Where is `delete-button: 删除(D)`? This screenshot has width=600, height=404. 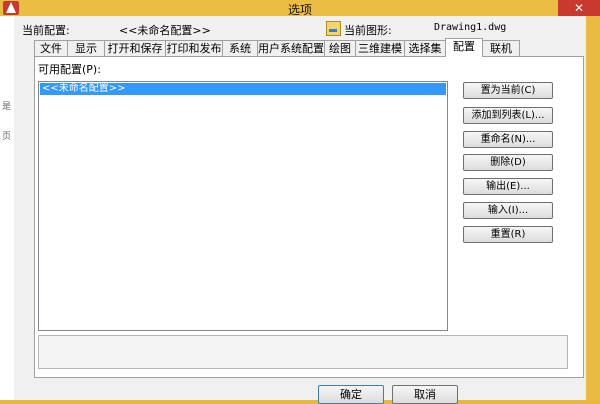 delete-button: 删除(D) is located at coordinates (508, 162).